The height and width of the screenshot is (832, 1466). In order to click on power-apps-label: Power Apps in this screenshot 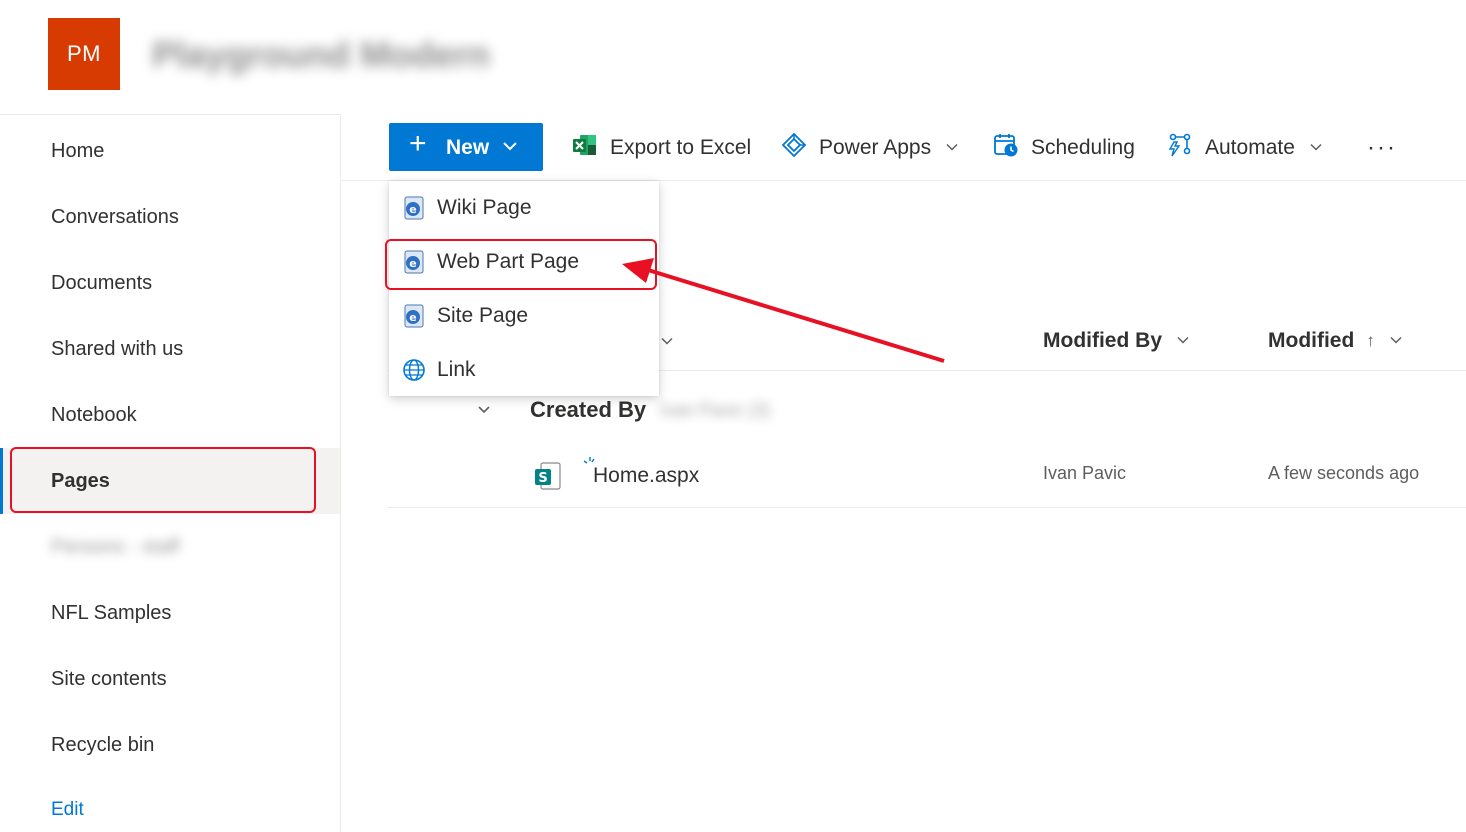, I will do `click(875, 147)`.